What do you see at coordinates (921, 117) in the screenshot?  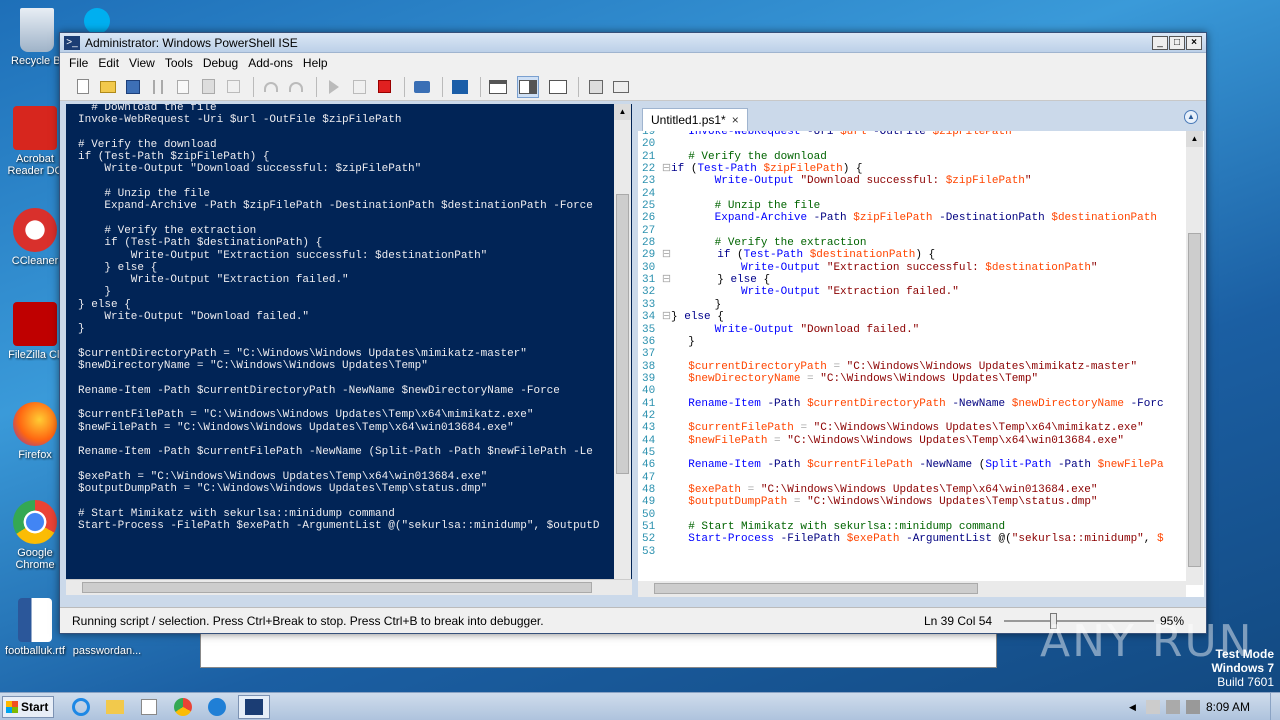 I see `editor-tab-bar: Untitled1.ps1* × ▲` at bounding box center [921, 117].